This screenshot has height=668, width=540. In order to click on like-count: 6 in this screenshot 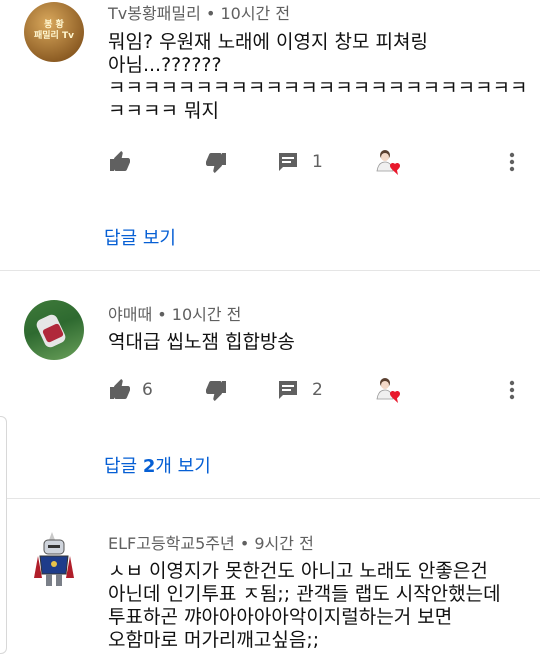, I will do `click(147, 390)`.